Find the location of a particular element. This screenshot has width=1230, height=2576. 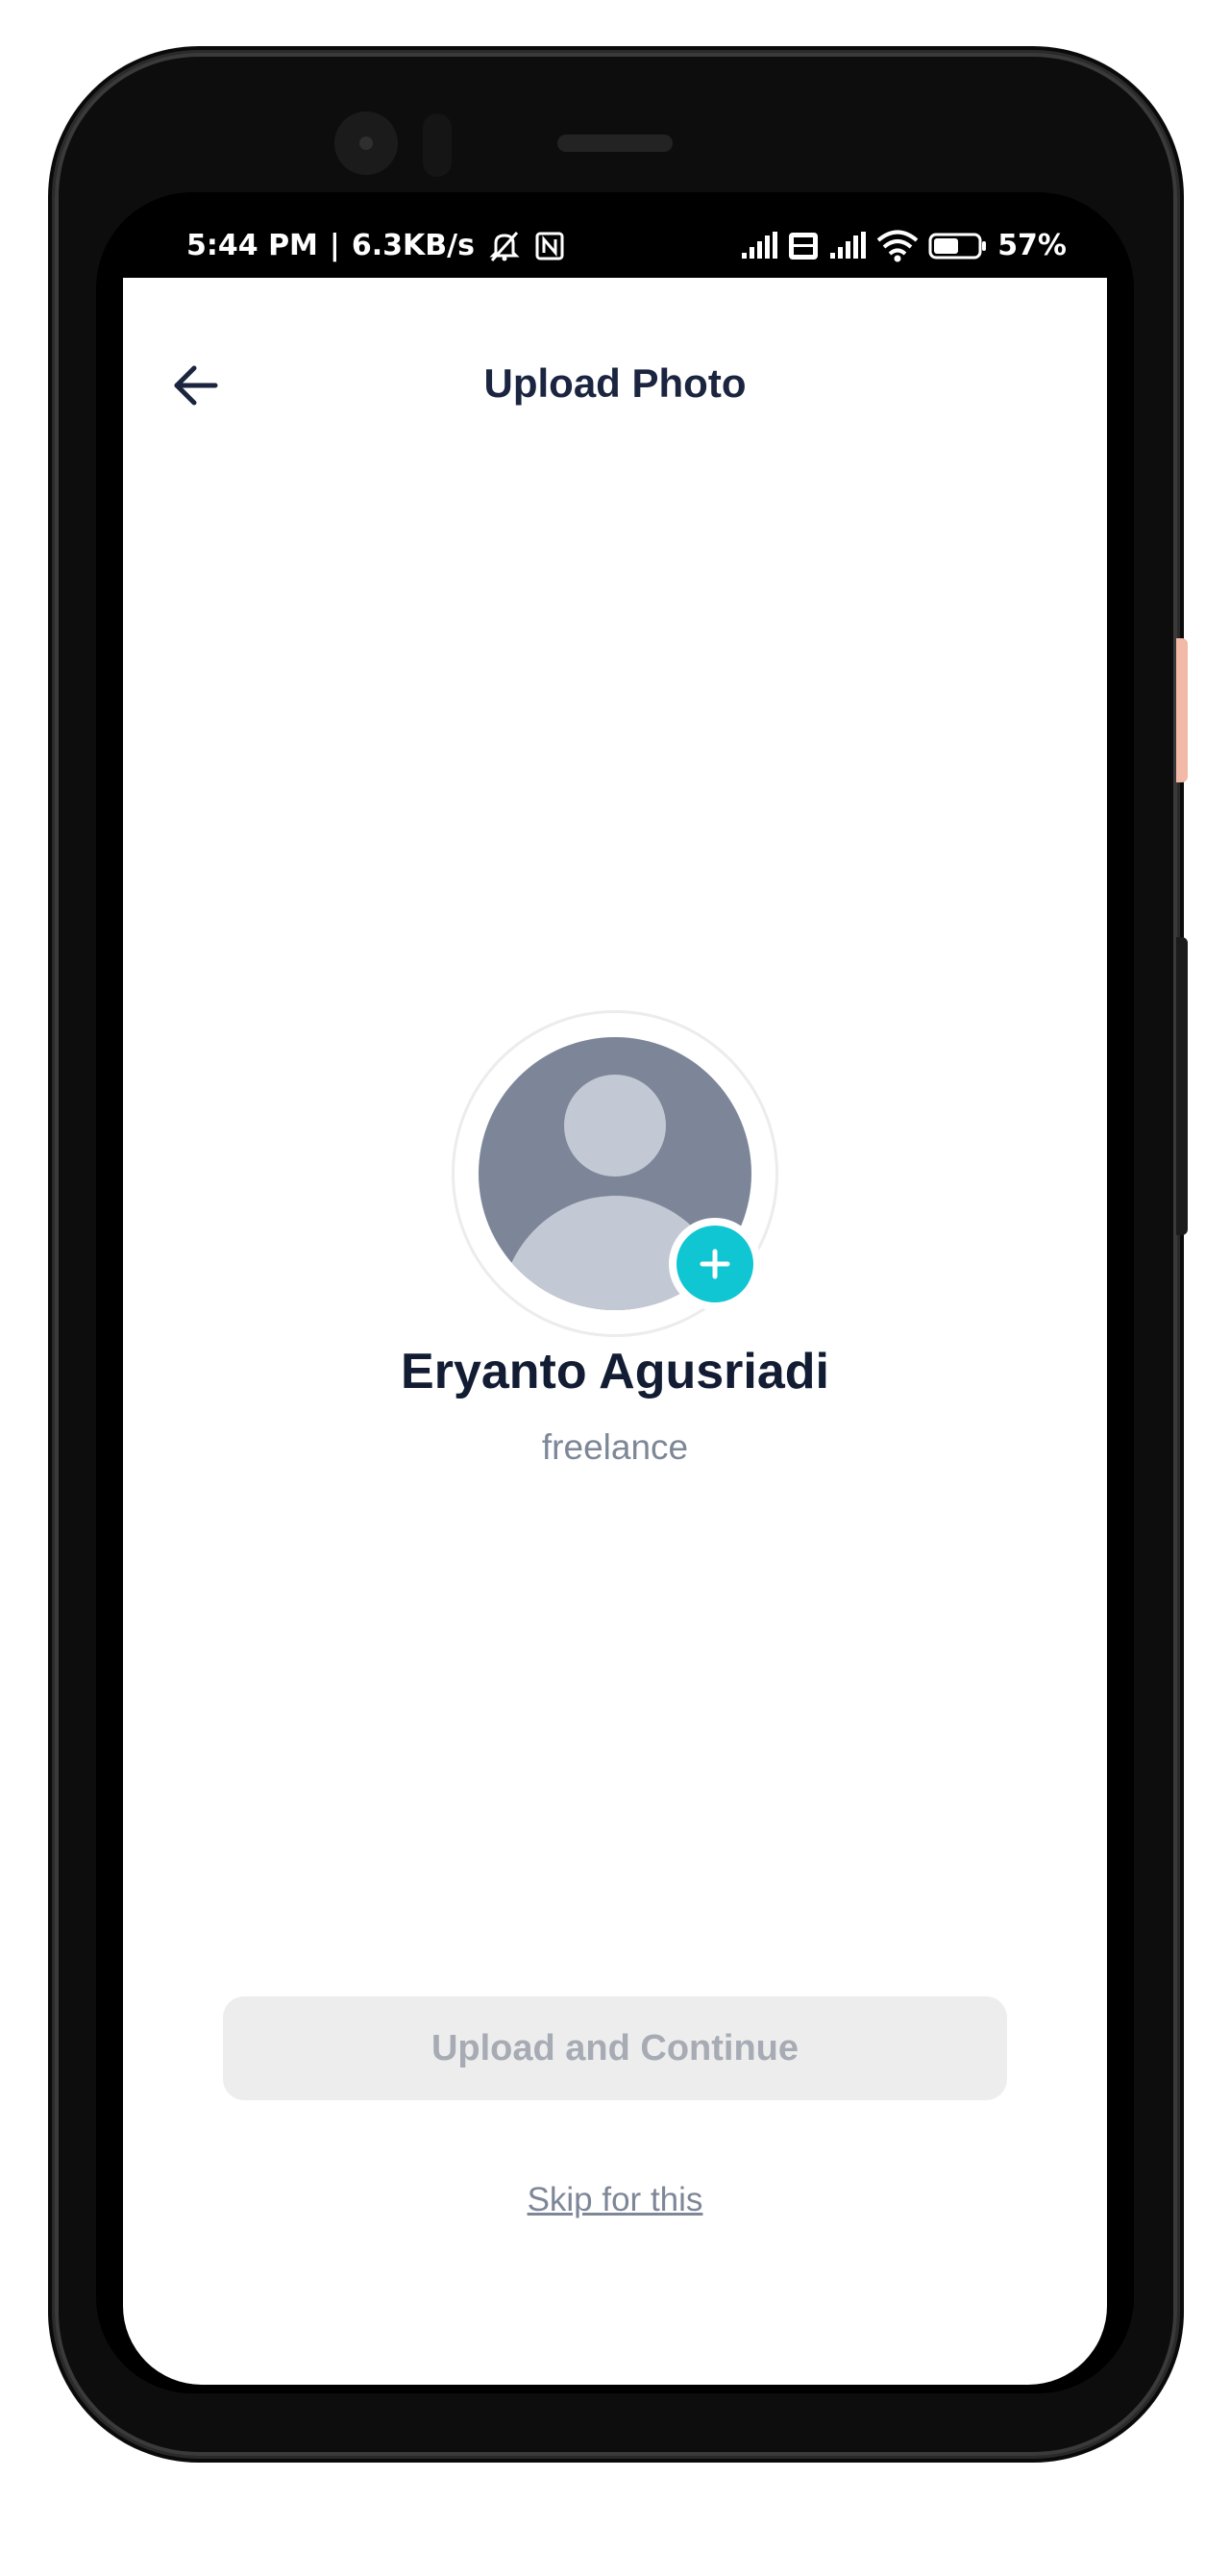

status-left: 5:44 PM | 6.3KB/s is located at coordinates (376, 246).